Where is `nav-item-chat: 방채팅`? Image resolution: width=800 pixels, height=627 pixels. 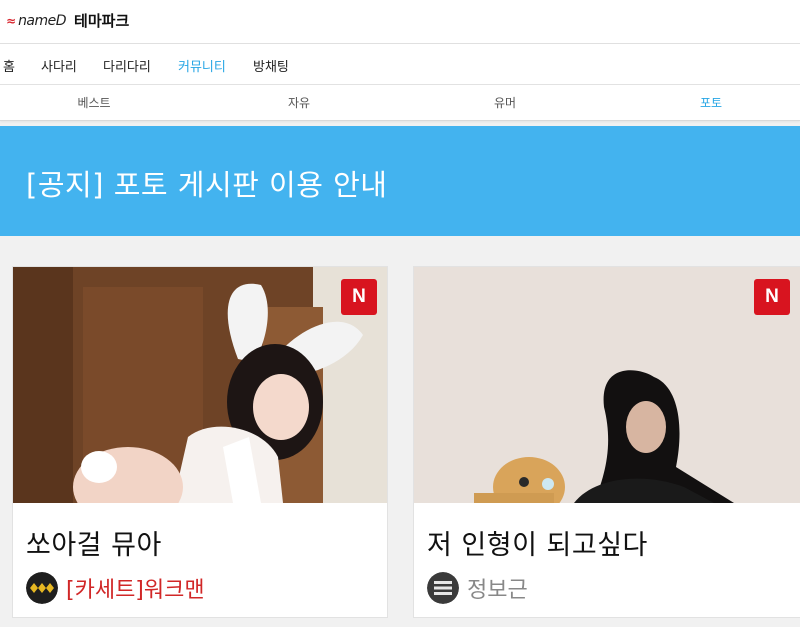 nav-item-chat: 방채팅 is located at coordinates (271, 65).